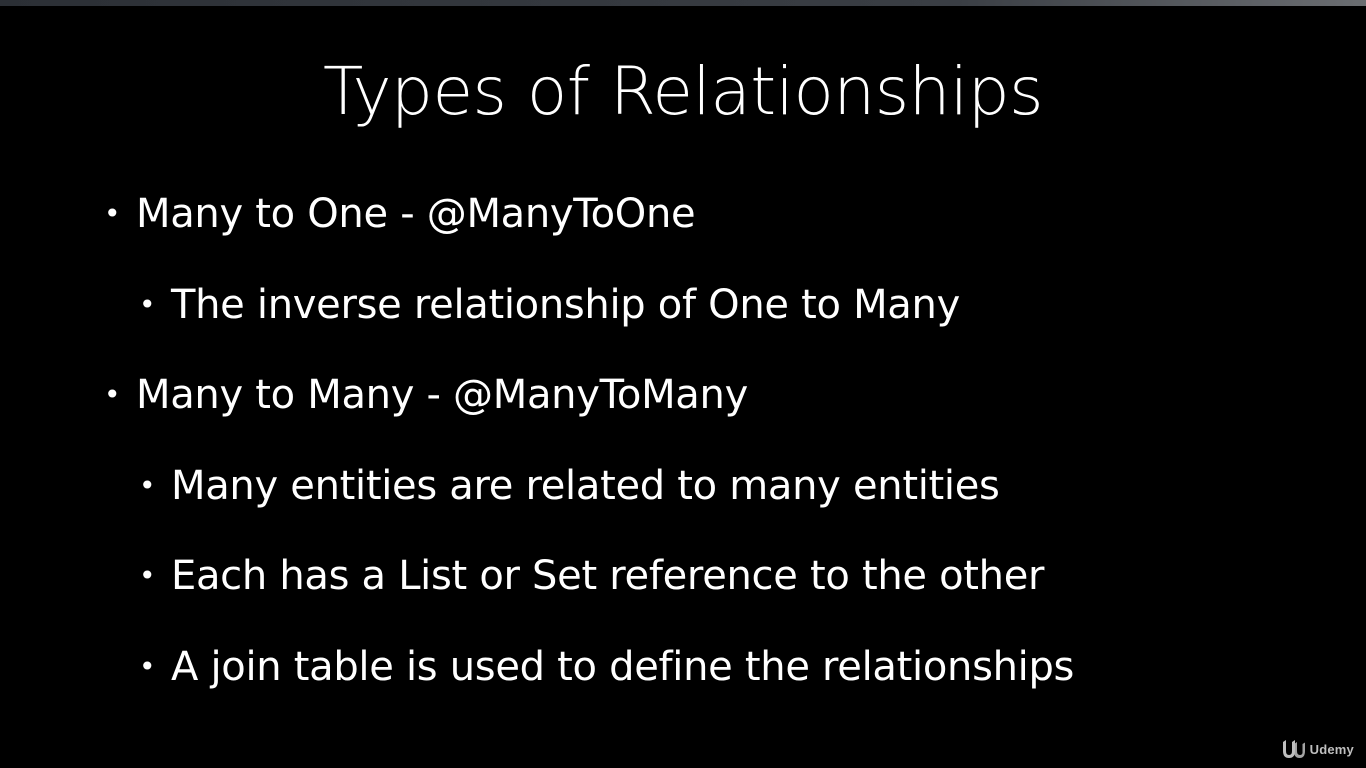  I want to click on udemy-watermark: Udemy, so click(1317, 749).